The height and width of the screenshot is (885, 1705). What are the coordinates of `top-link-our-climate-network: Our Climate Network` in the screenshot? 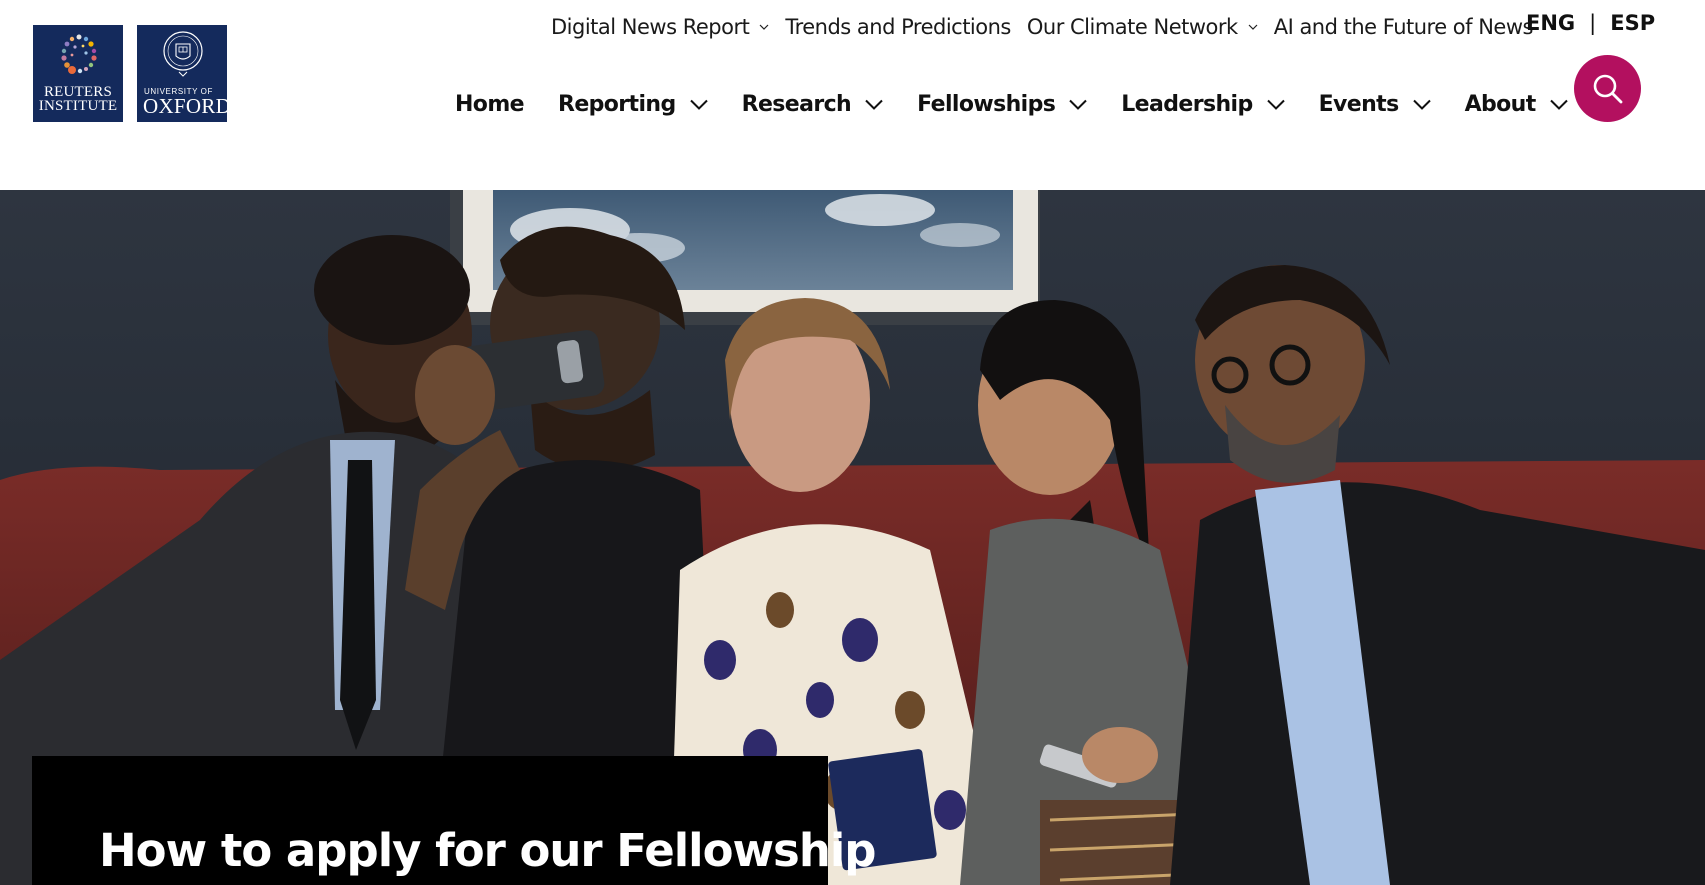 It's located at (1142, 27).